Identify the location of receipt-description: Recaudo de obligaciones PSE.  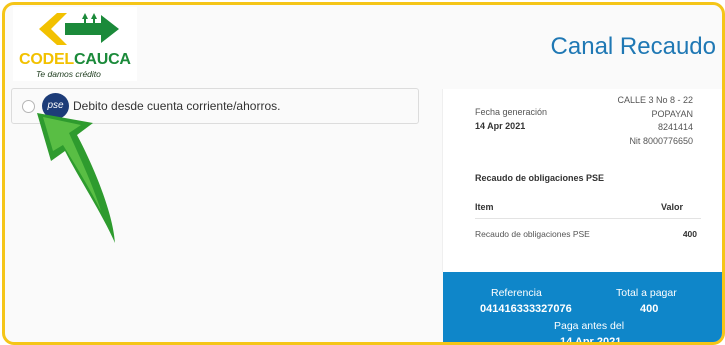
(540, 178).